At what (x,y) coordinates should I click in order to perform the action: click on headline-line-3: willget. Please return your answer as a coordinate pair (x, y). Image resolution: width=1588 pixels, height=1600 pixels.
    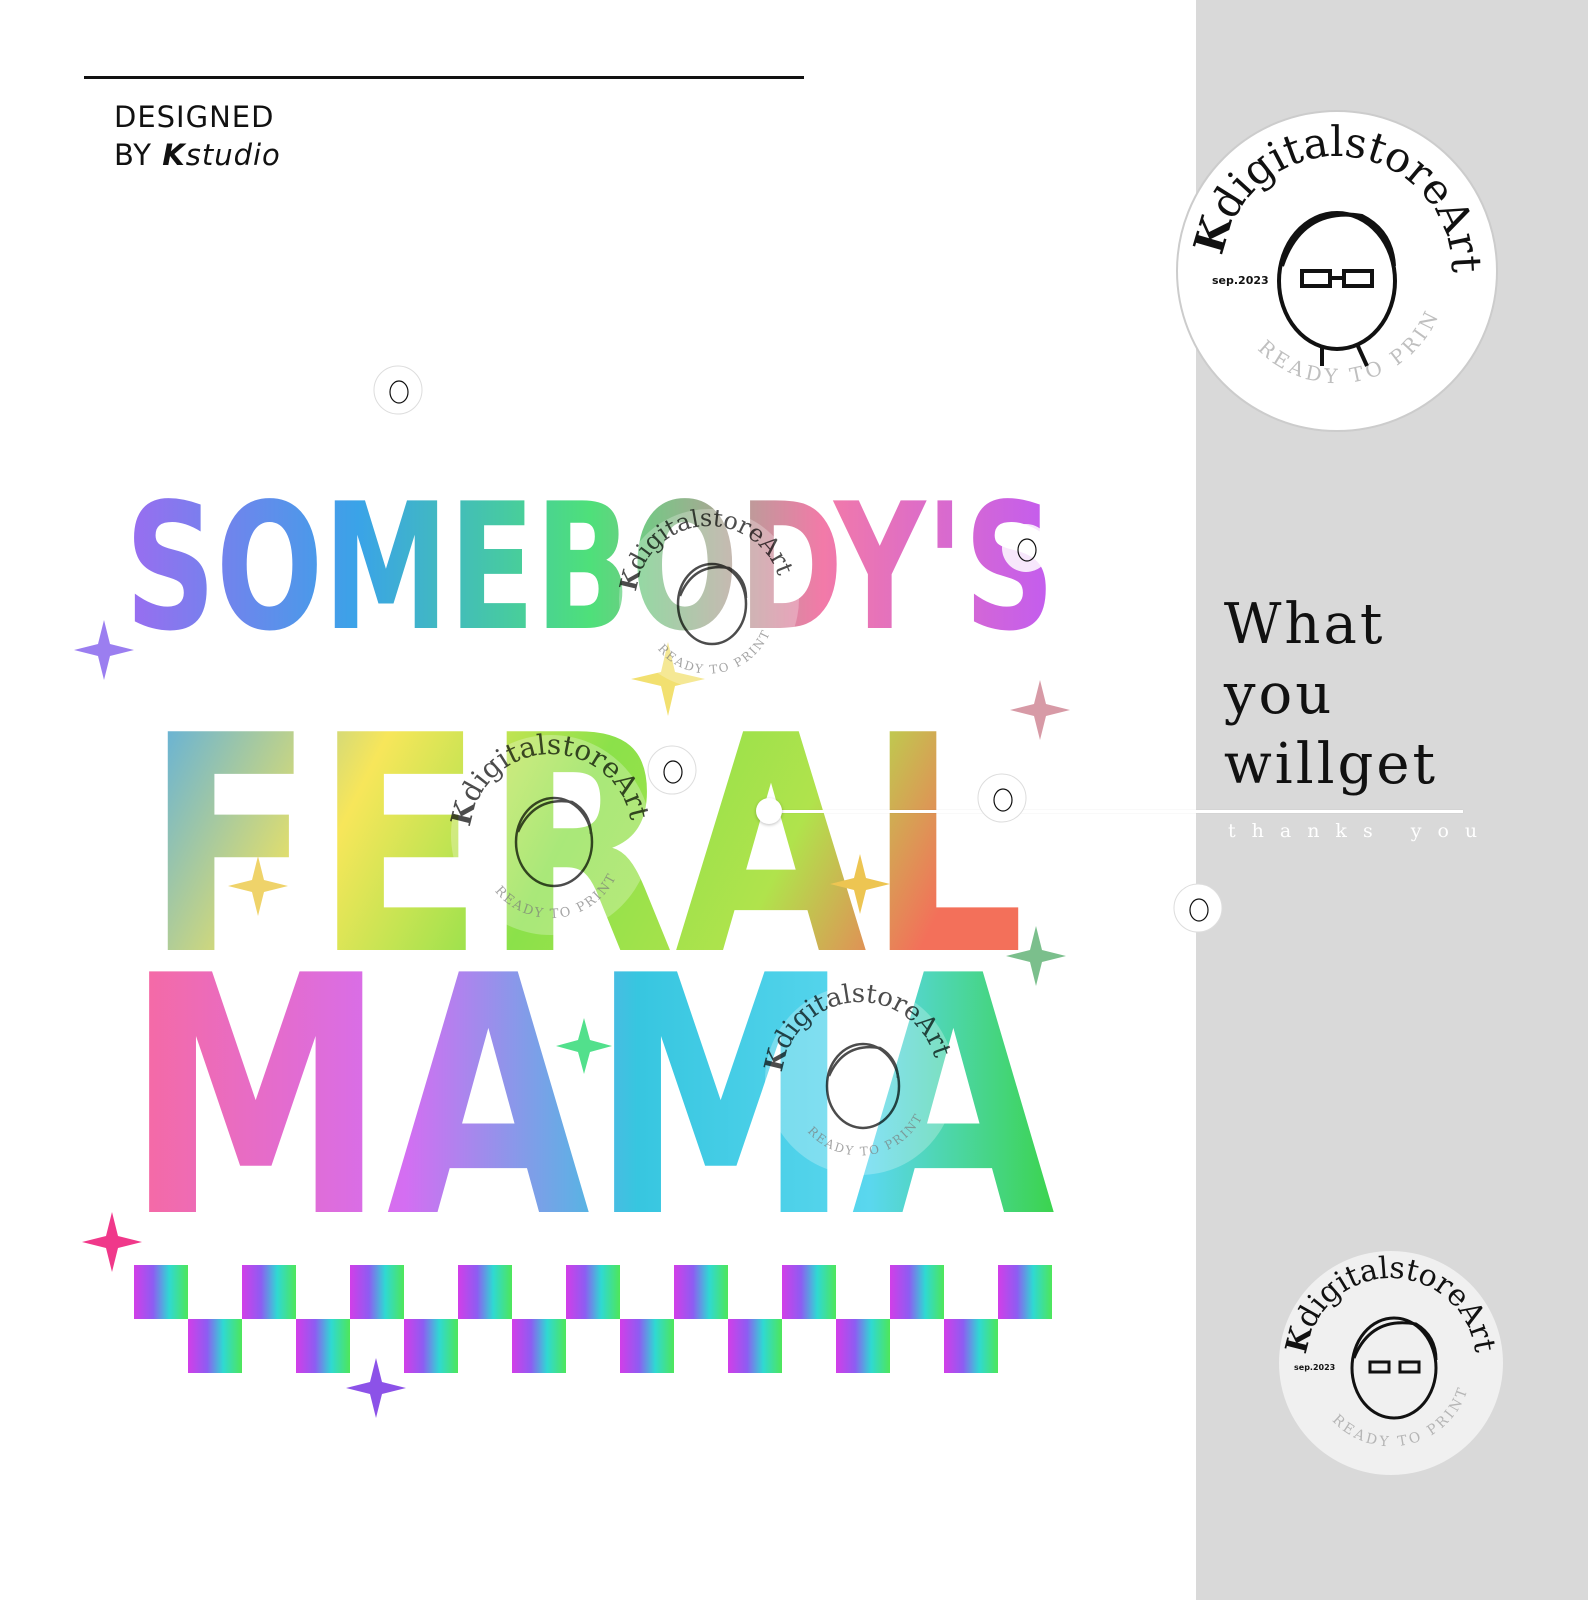
    Looking at the image, I should click on (1330, 764).